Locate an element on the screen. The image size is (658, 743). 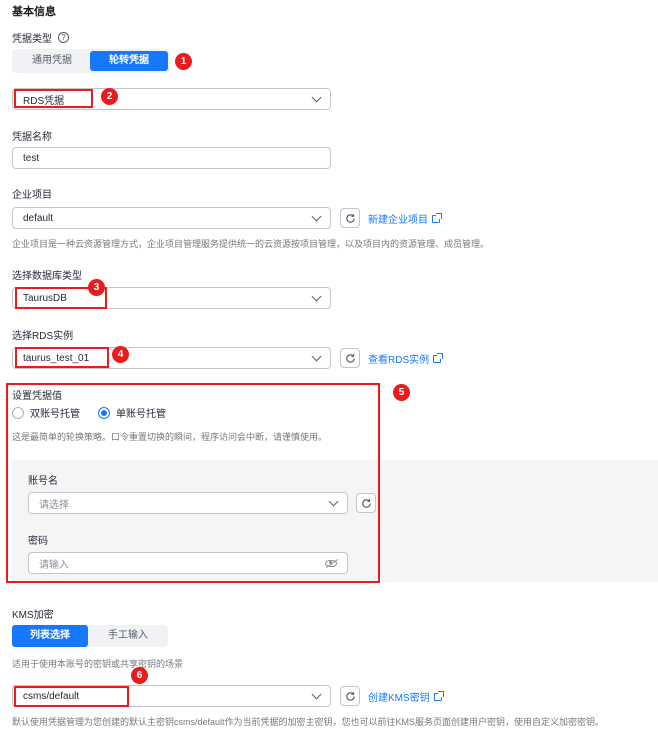
hosting-mode-radio-group: 双账号托管 单账号托管 is located at coordinates (89, 412).